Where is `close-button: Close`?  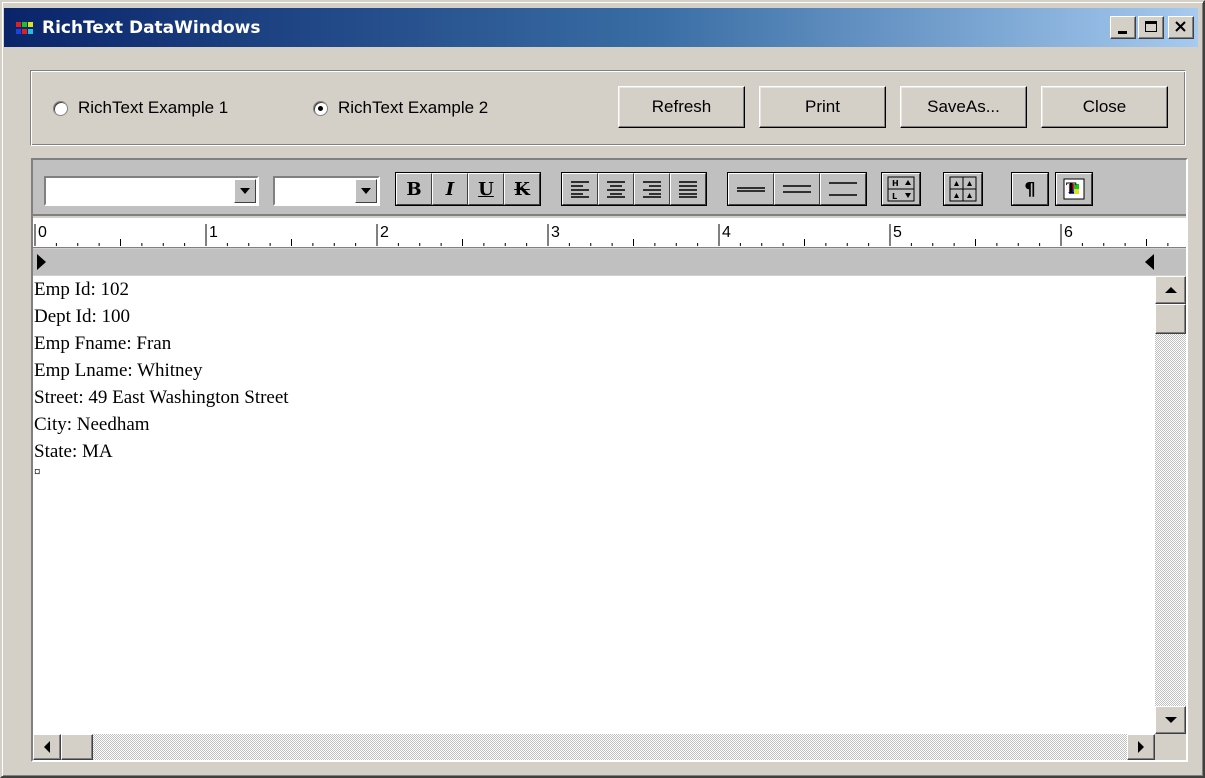
close-button: Close is located at coordinates (1104, 107).